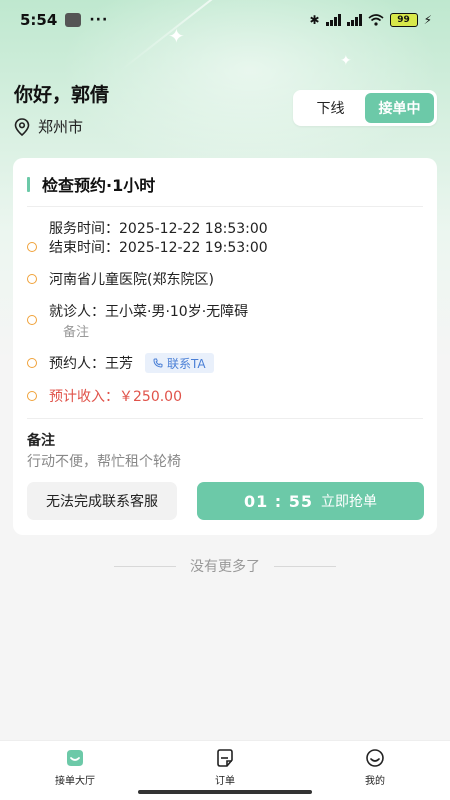  I want to click on nav-label-profile: 我的, so click(375, 781).